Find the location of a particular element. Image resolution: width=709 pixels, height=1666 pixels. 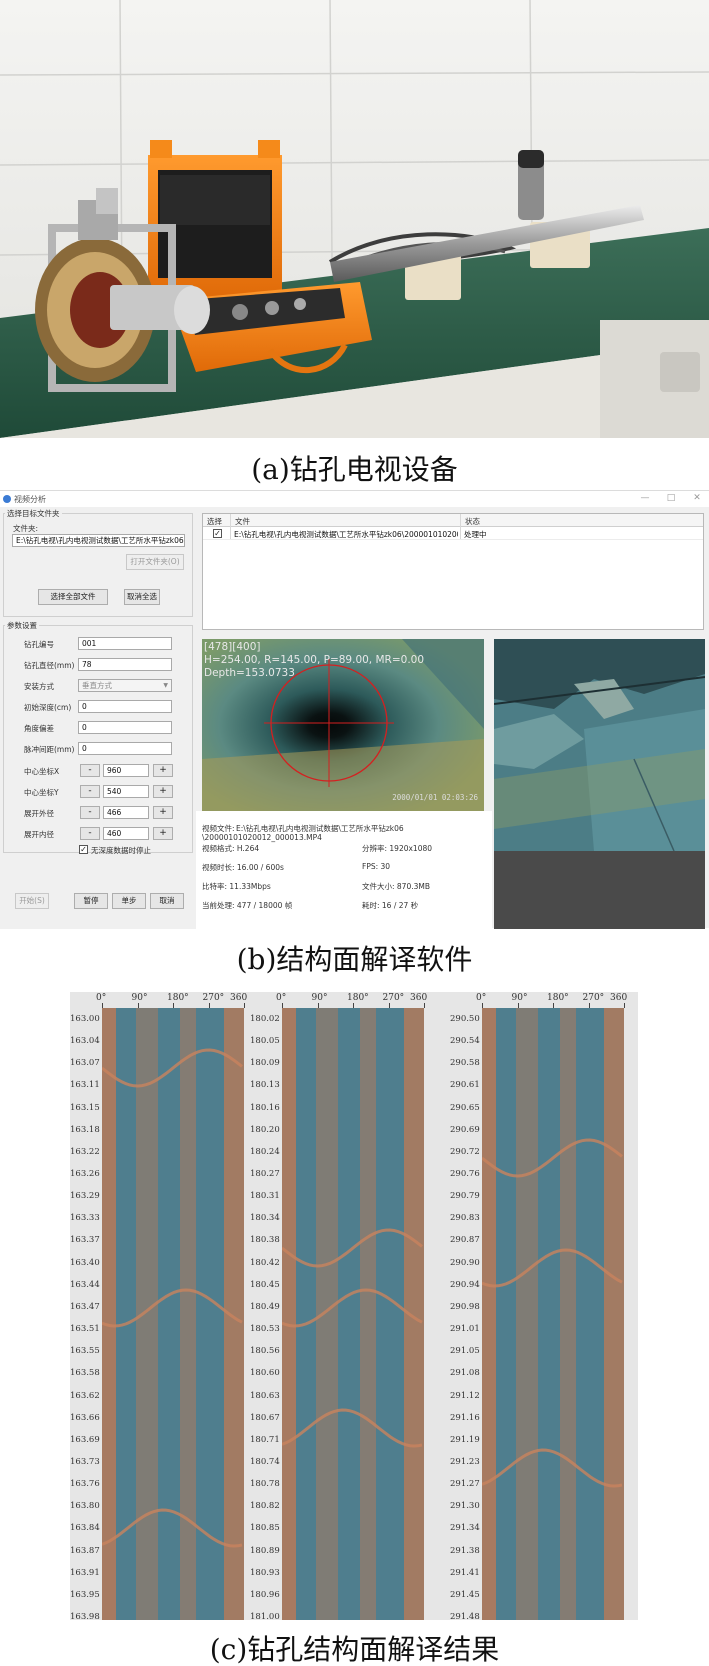

start-button: 开始(S) is located at coordinates (32, 901).